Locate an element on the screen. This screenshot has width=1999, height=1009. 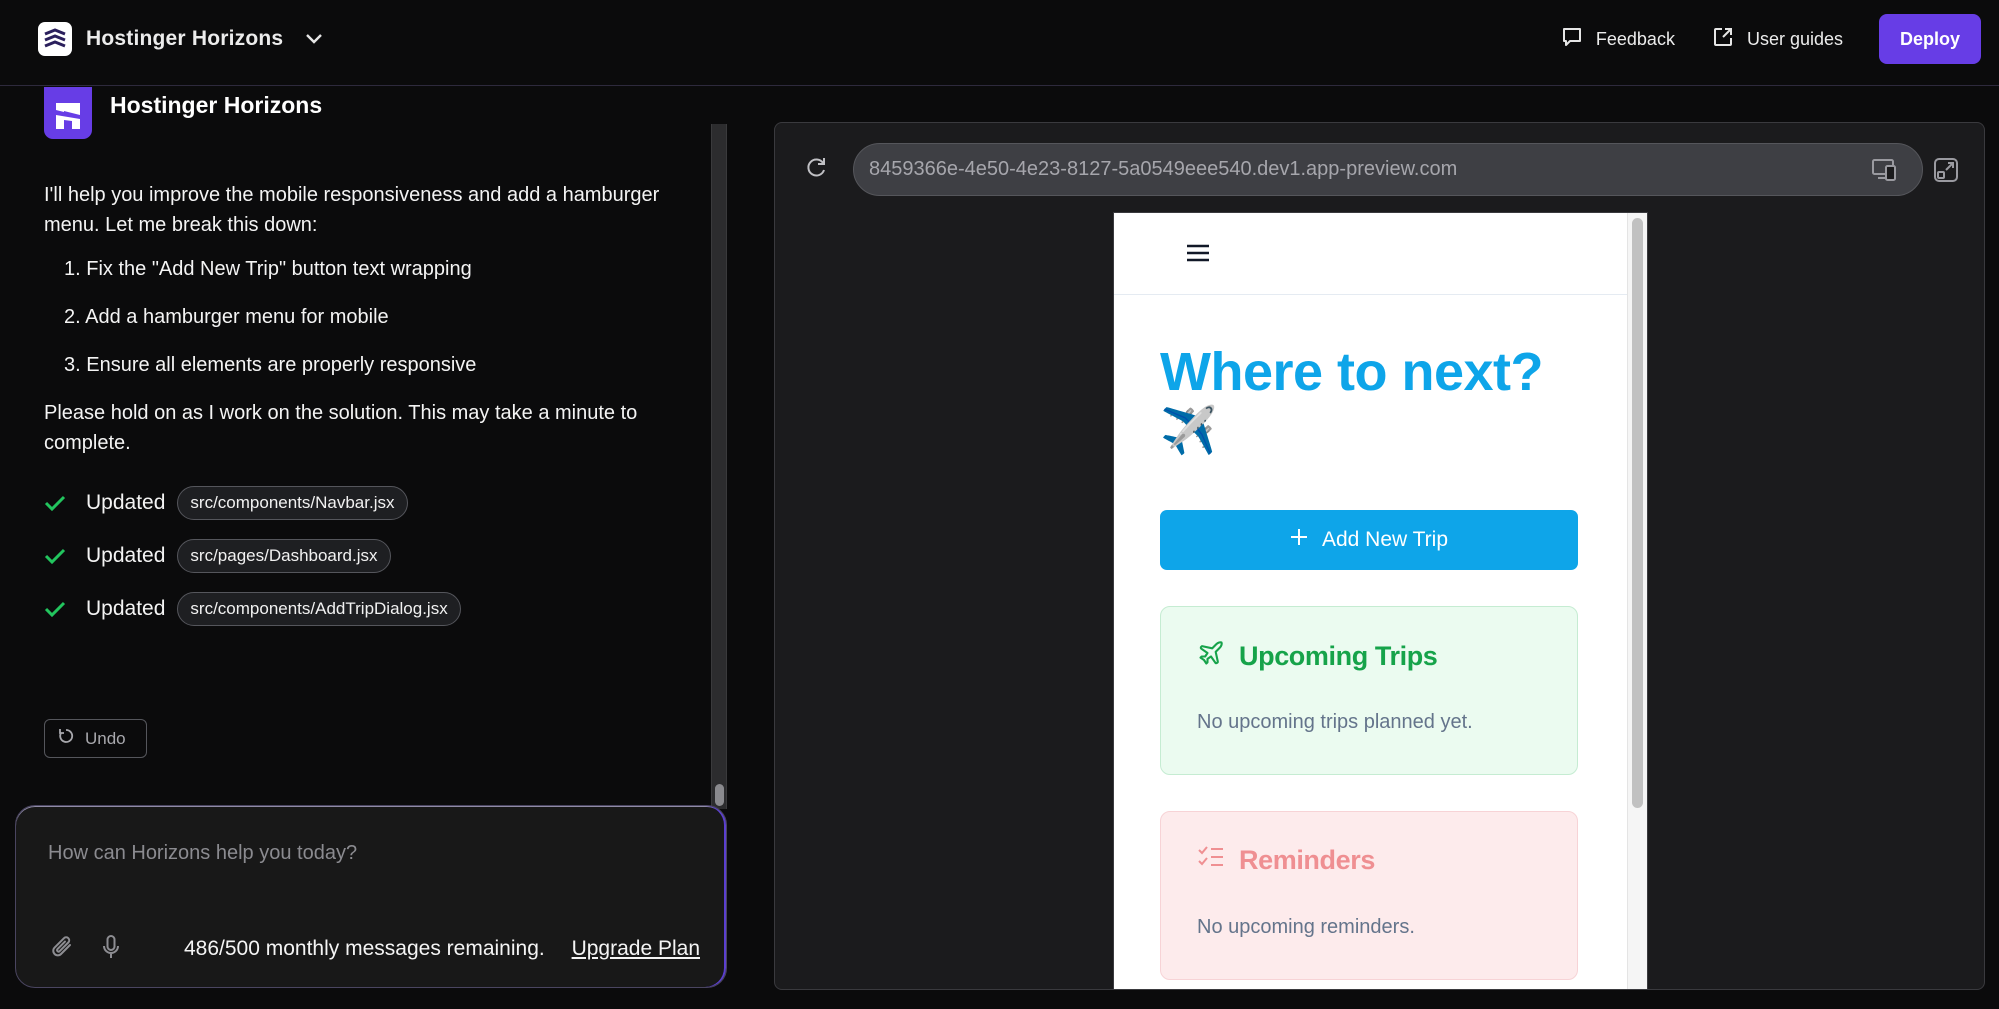
chat-scrollbar-thumb is located at coordinates (719, 795).